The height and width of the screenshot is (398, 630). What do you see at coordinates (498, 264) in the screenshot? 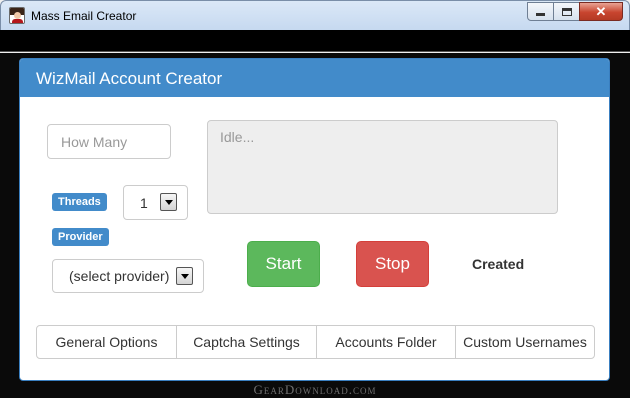
I see `created-counter: Created` at bounding box center [498, 264].